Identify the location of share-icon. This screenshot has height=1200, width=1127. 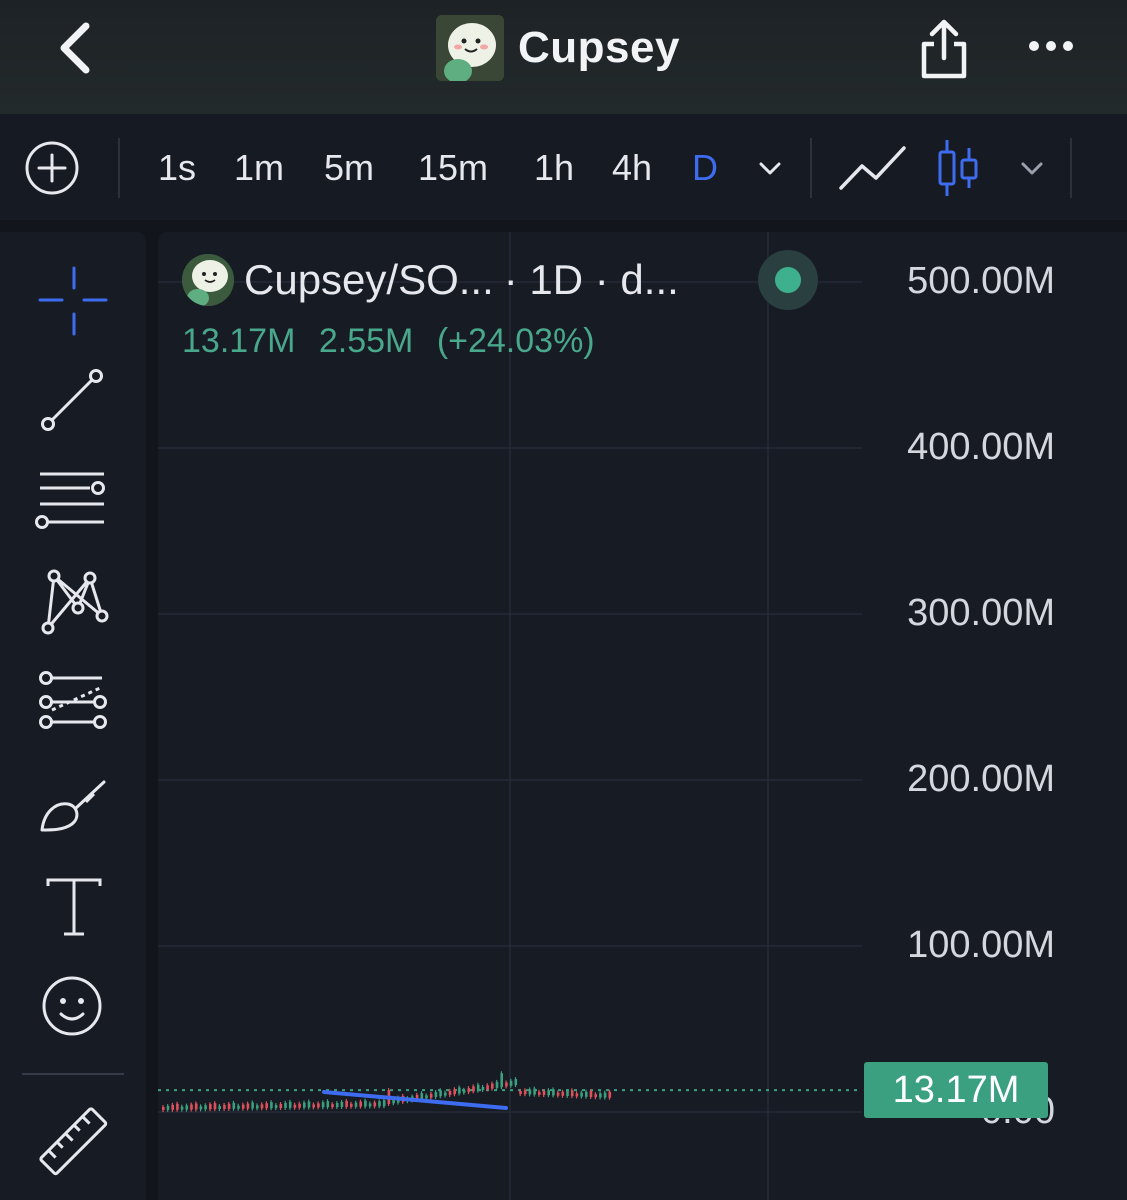
(944, 50).